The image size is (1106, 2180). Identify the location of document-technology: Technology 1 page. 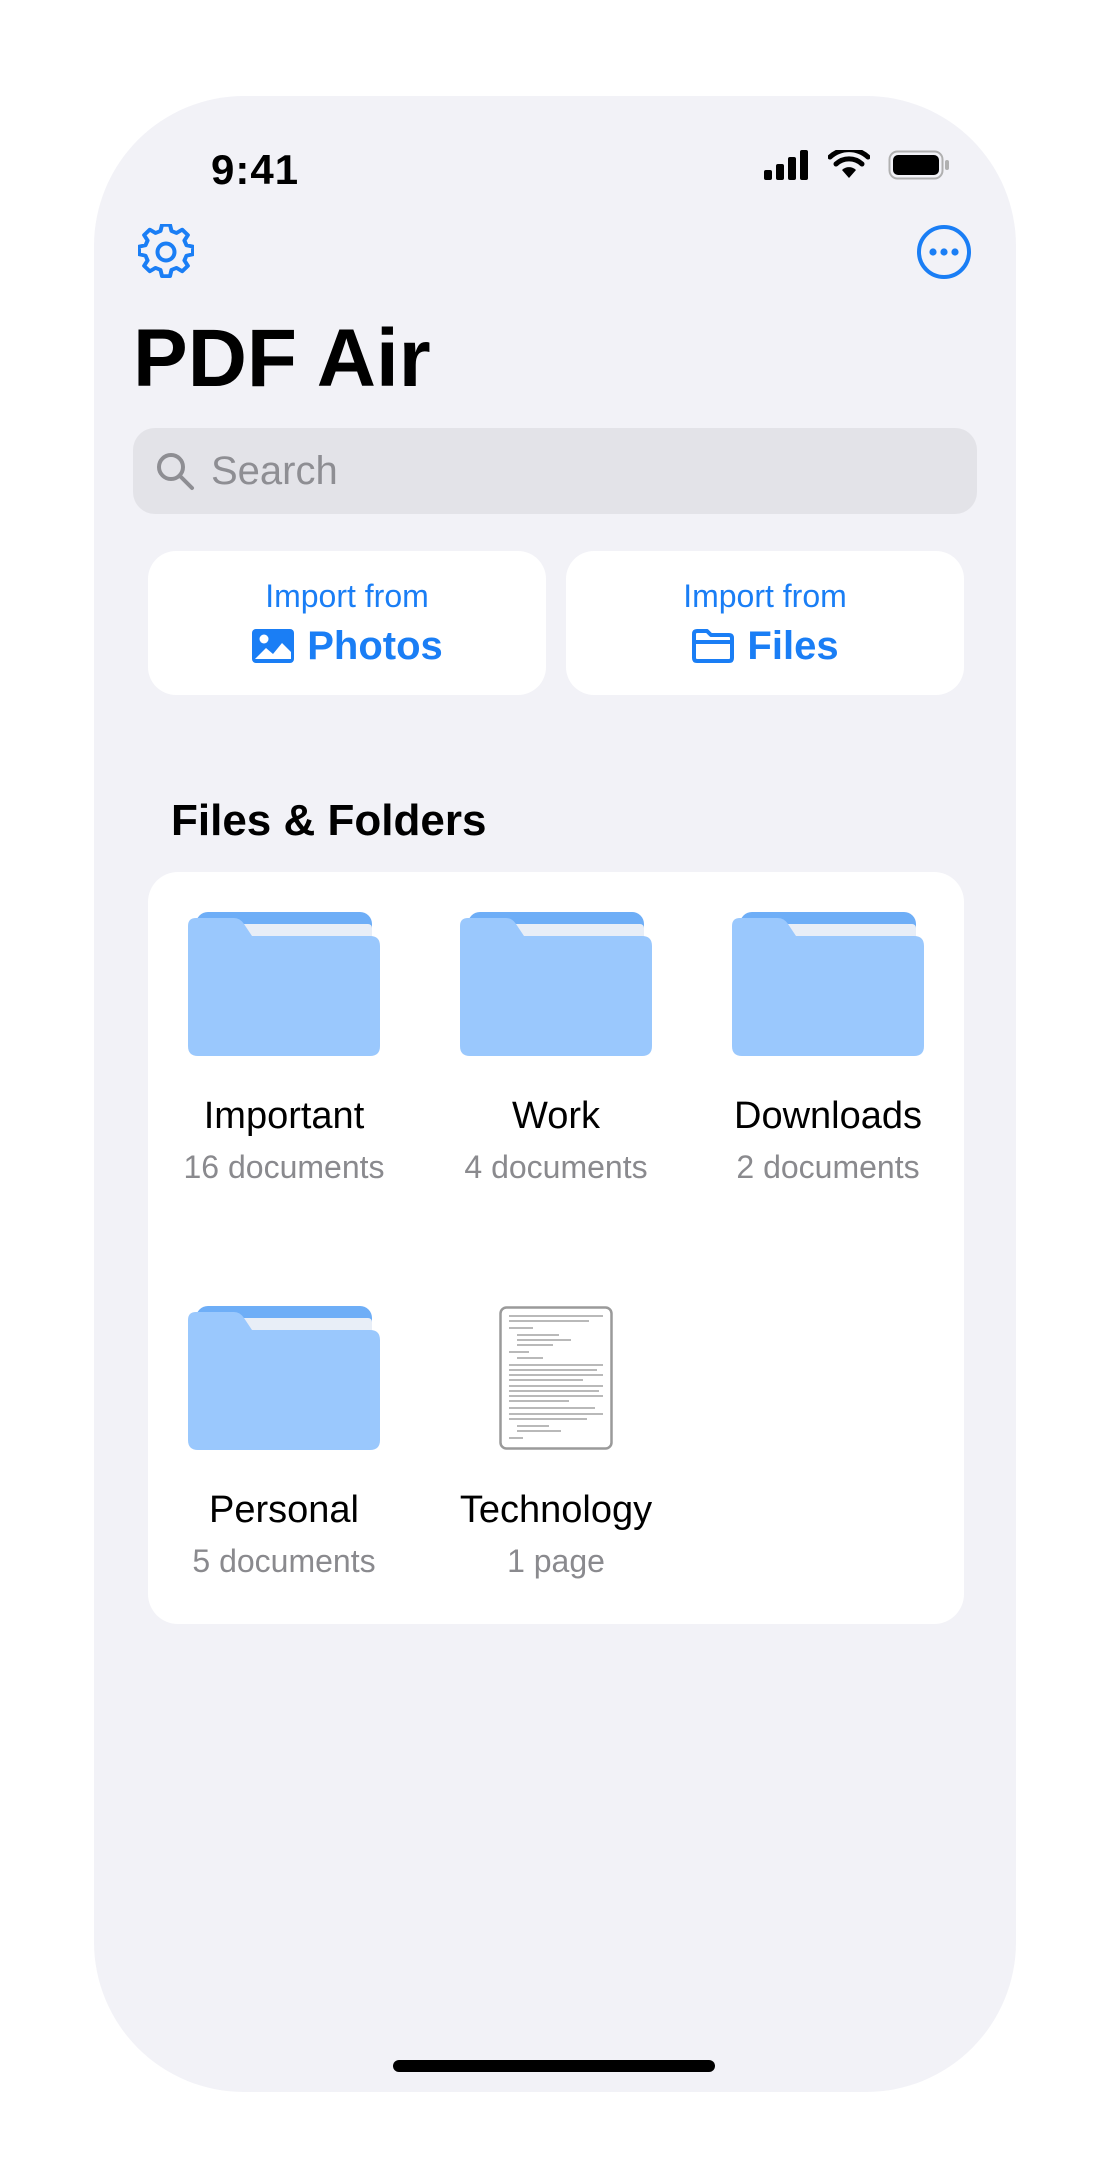
(556, 1439).